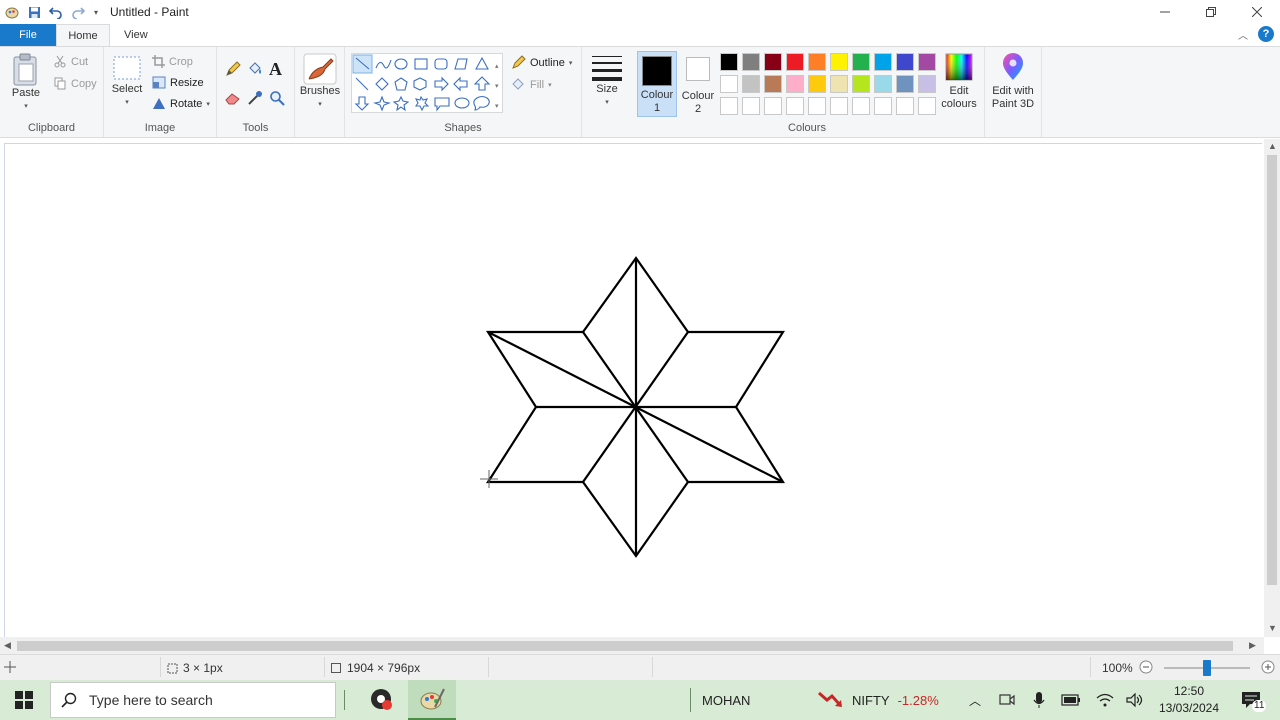 The image size is (1280, 720). I want to click on stock-widget: NIFTY -1.28%, so click(878, 700).